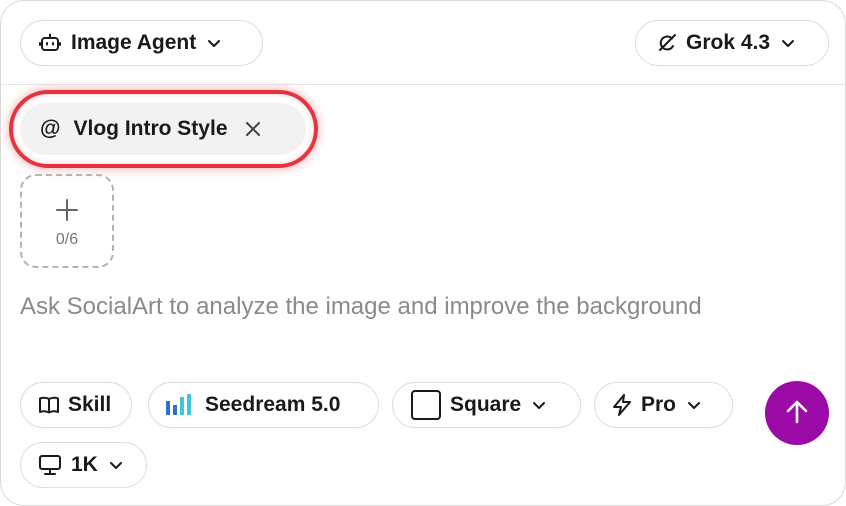  I want to click on image-model-label: Seedream 5.0, so click(273, 404).